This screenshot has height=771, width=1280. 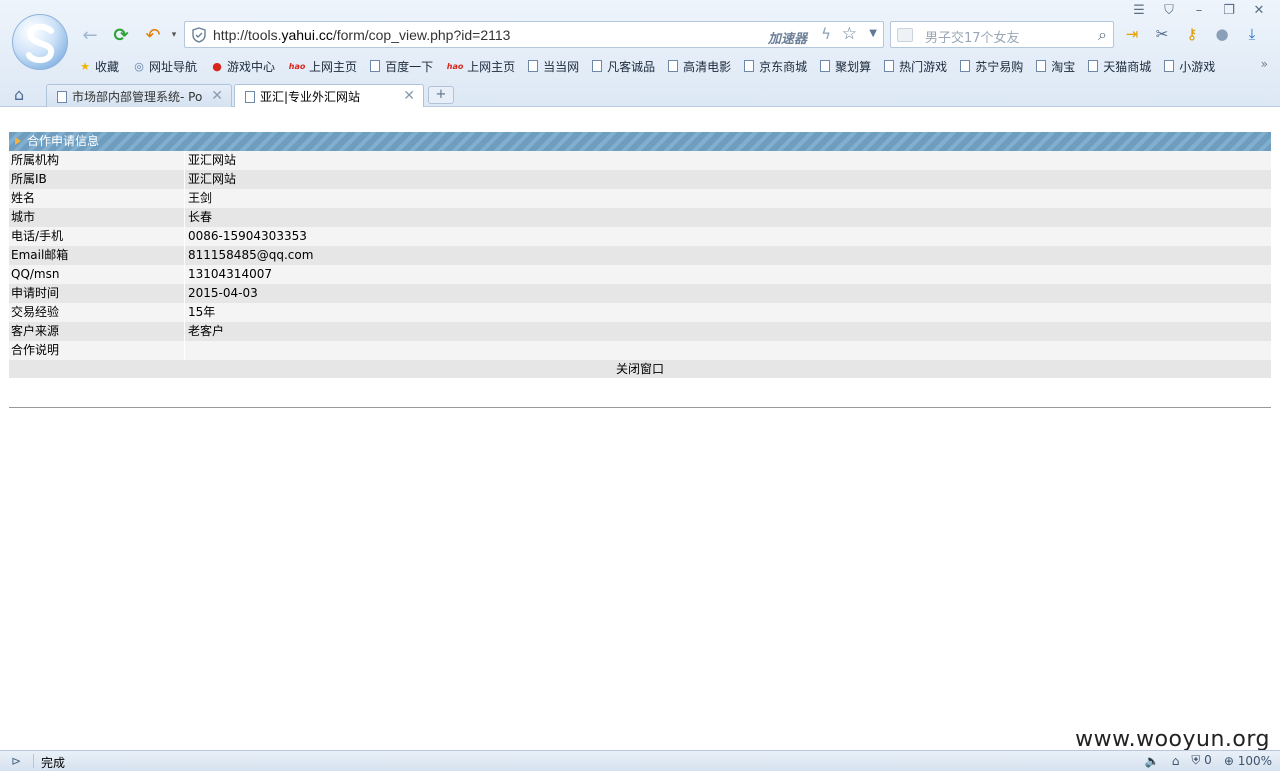 I want to click on globe-icon: ◎, so click(x=139, y=66).